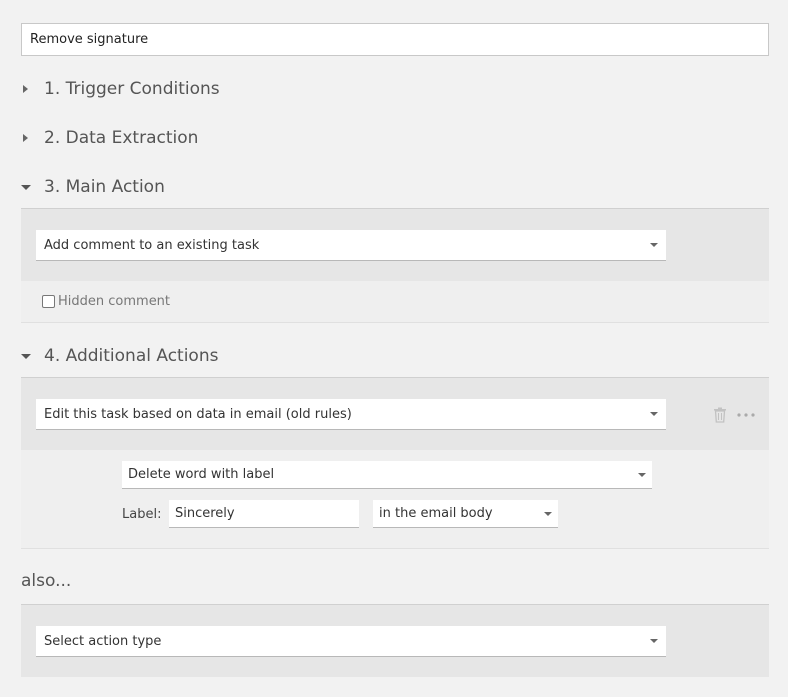 This screenshot has height=697, width=788. I want to click on trash-icon, so click(720, 415).